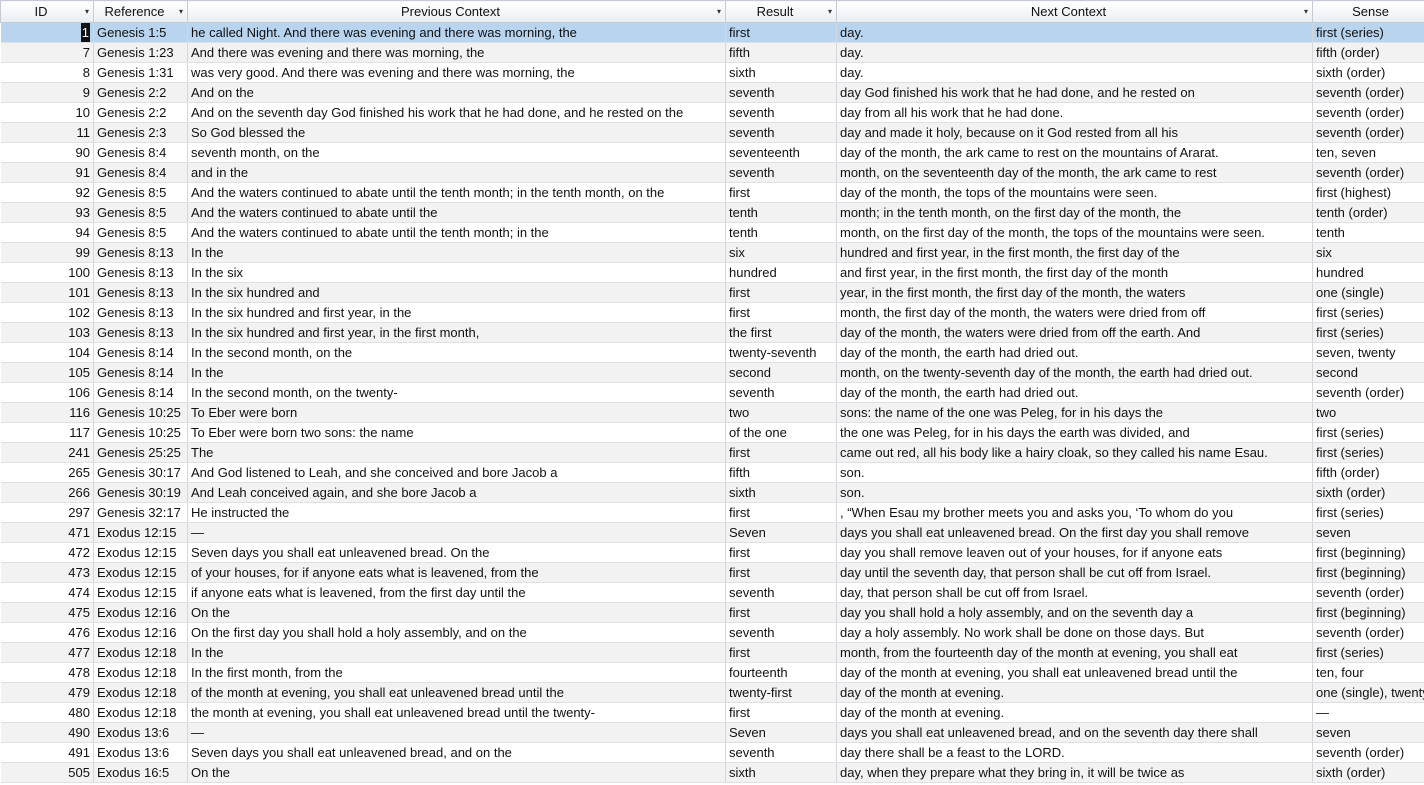 The width and height of the screenshot is (1424, 785). What do you see at coordinates (47, 11) in the screenshot?
I see `column-header-id: ID ▾` at bounding box center [47, 11].